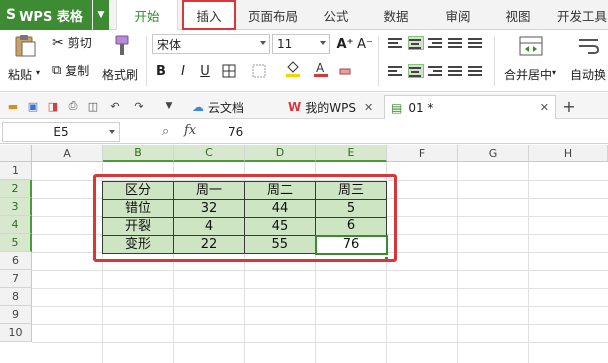 This screenshot has height=363, width=608. What do you see at coordinates (120, 75) in the screenshot?
I see `format-painter-label: 格式刷` at bounding box center [120, 75].